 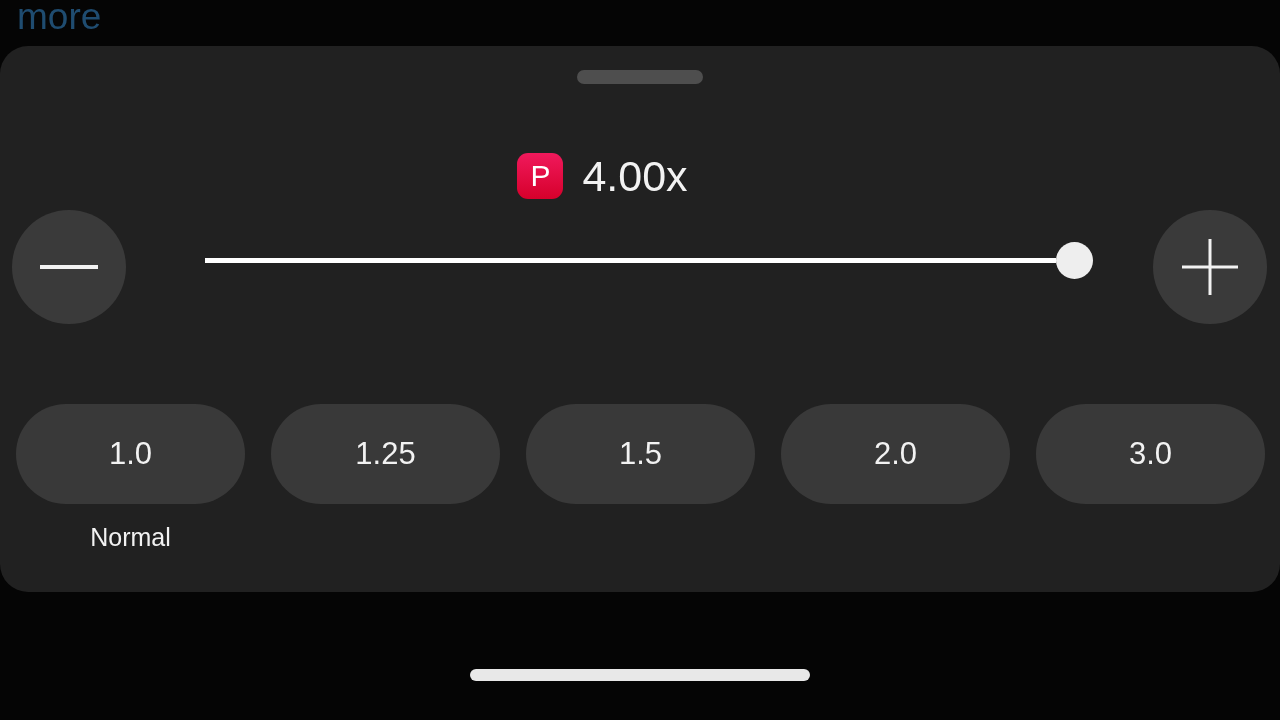 I want to click on speed-preset-button: 3.0, so click(x=1150, y=454).